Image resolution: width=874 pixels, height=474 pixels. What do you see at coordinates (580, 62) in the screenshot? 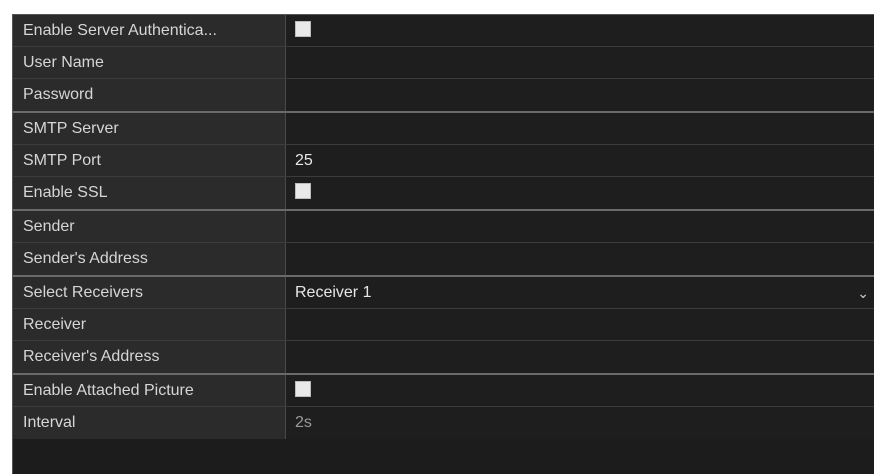
I see `user-name-field` at bounding box center [580, 62].